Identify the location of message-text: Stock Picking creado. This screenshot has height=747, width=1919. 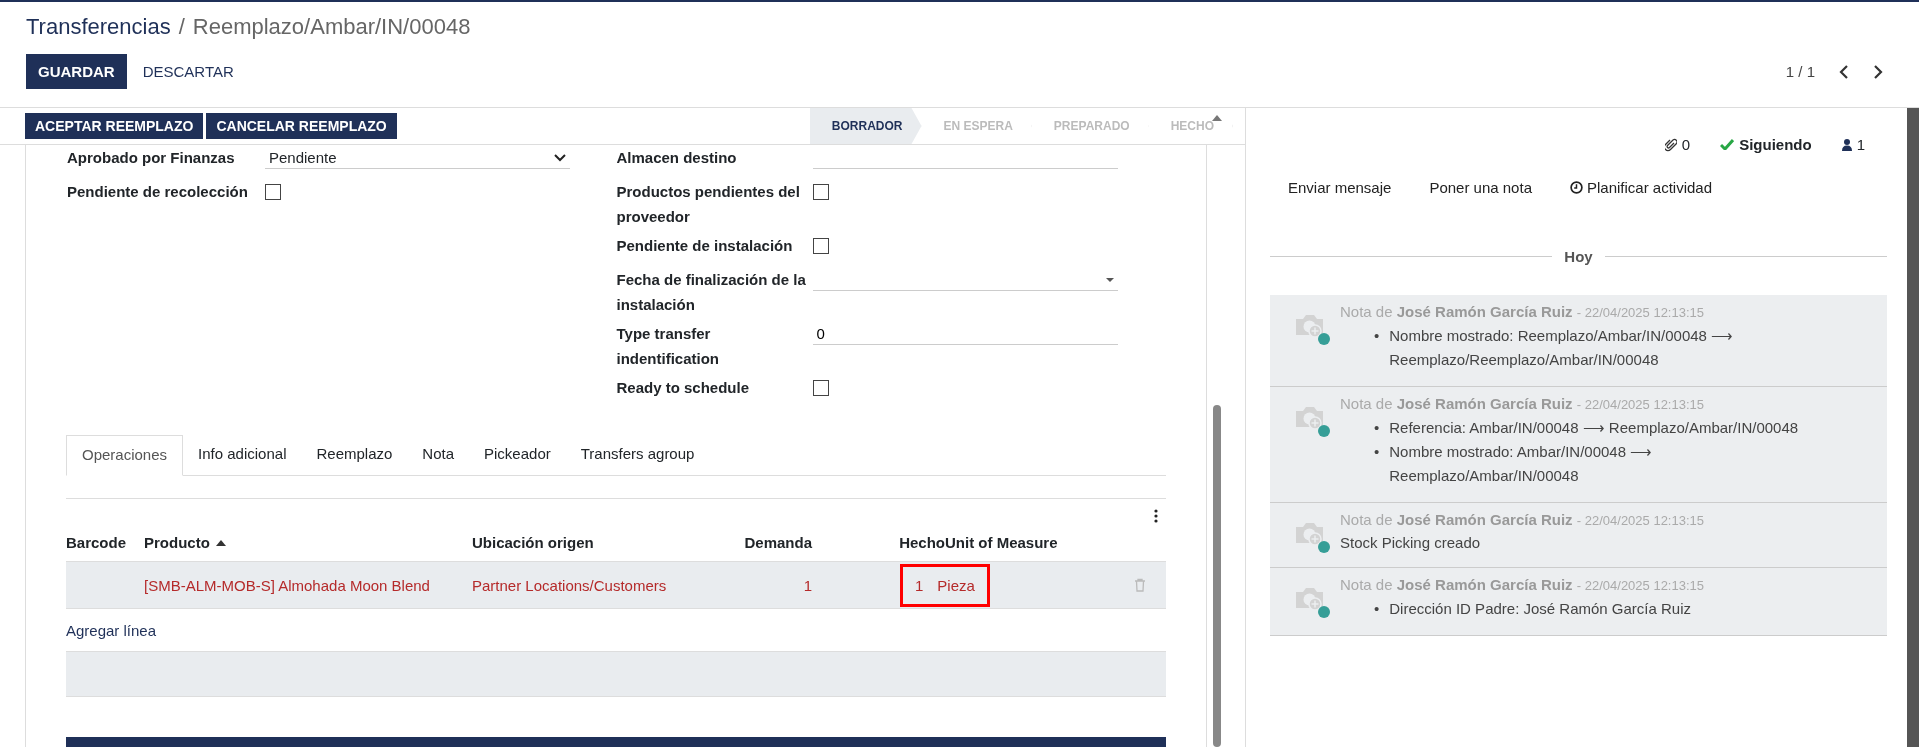
(1411, 542).